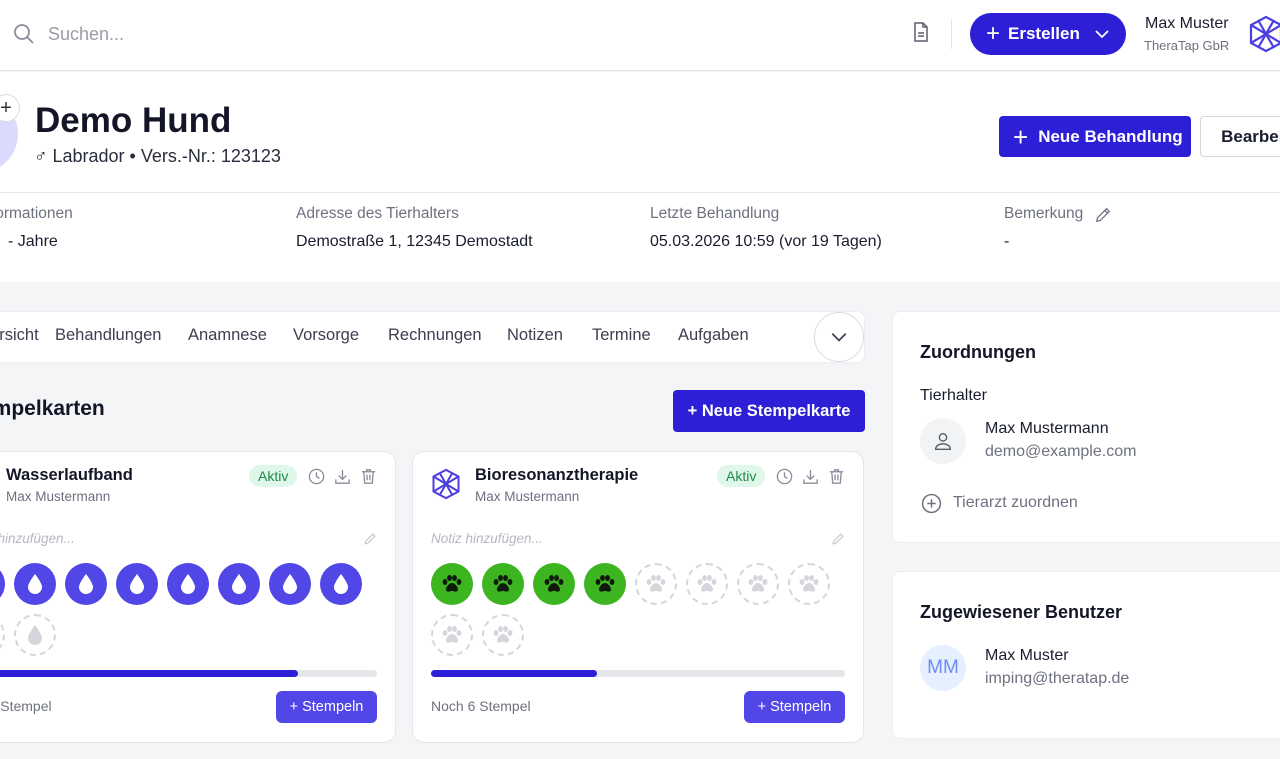 Image resolution: width=1280 pixels, height=759 pixels. I want to click on remaining-stamps: Noch 6 Stempel, so click(481, 706).